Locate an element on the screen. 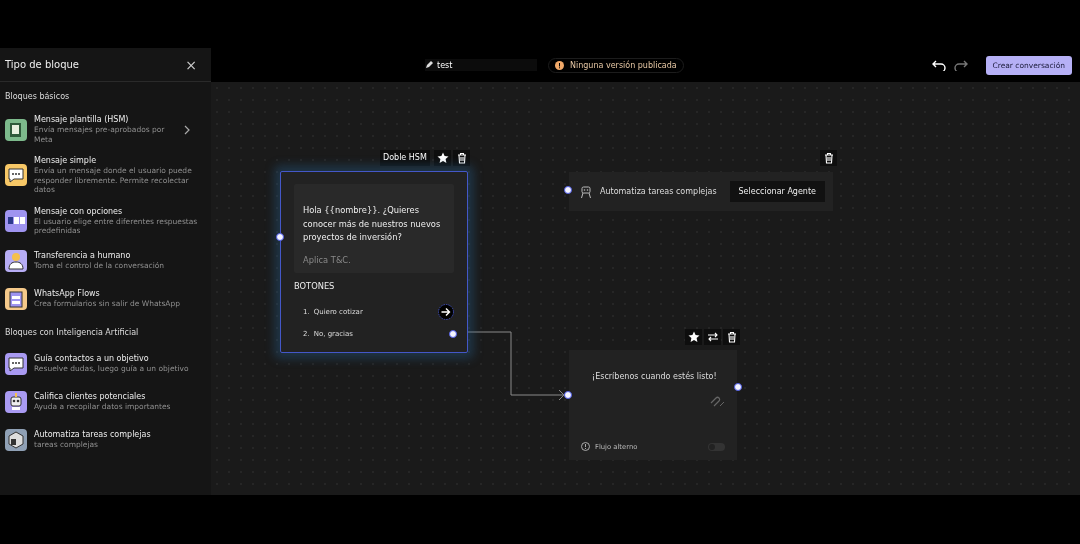 The height and width of the screenshot is (544, 1080). block-title: Mensaje plantilla (HSM) is located at coordinates (105, 120).